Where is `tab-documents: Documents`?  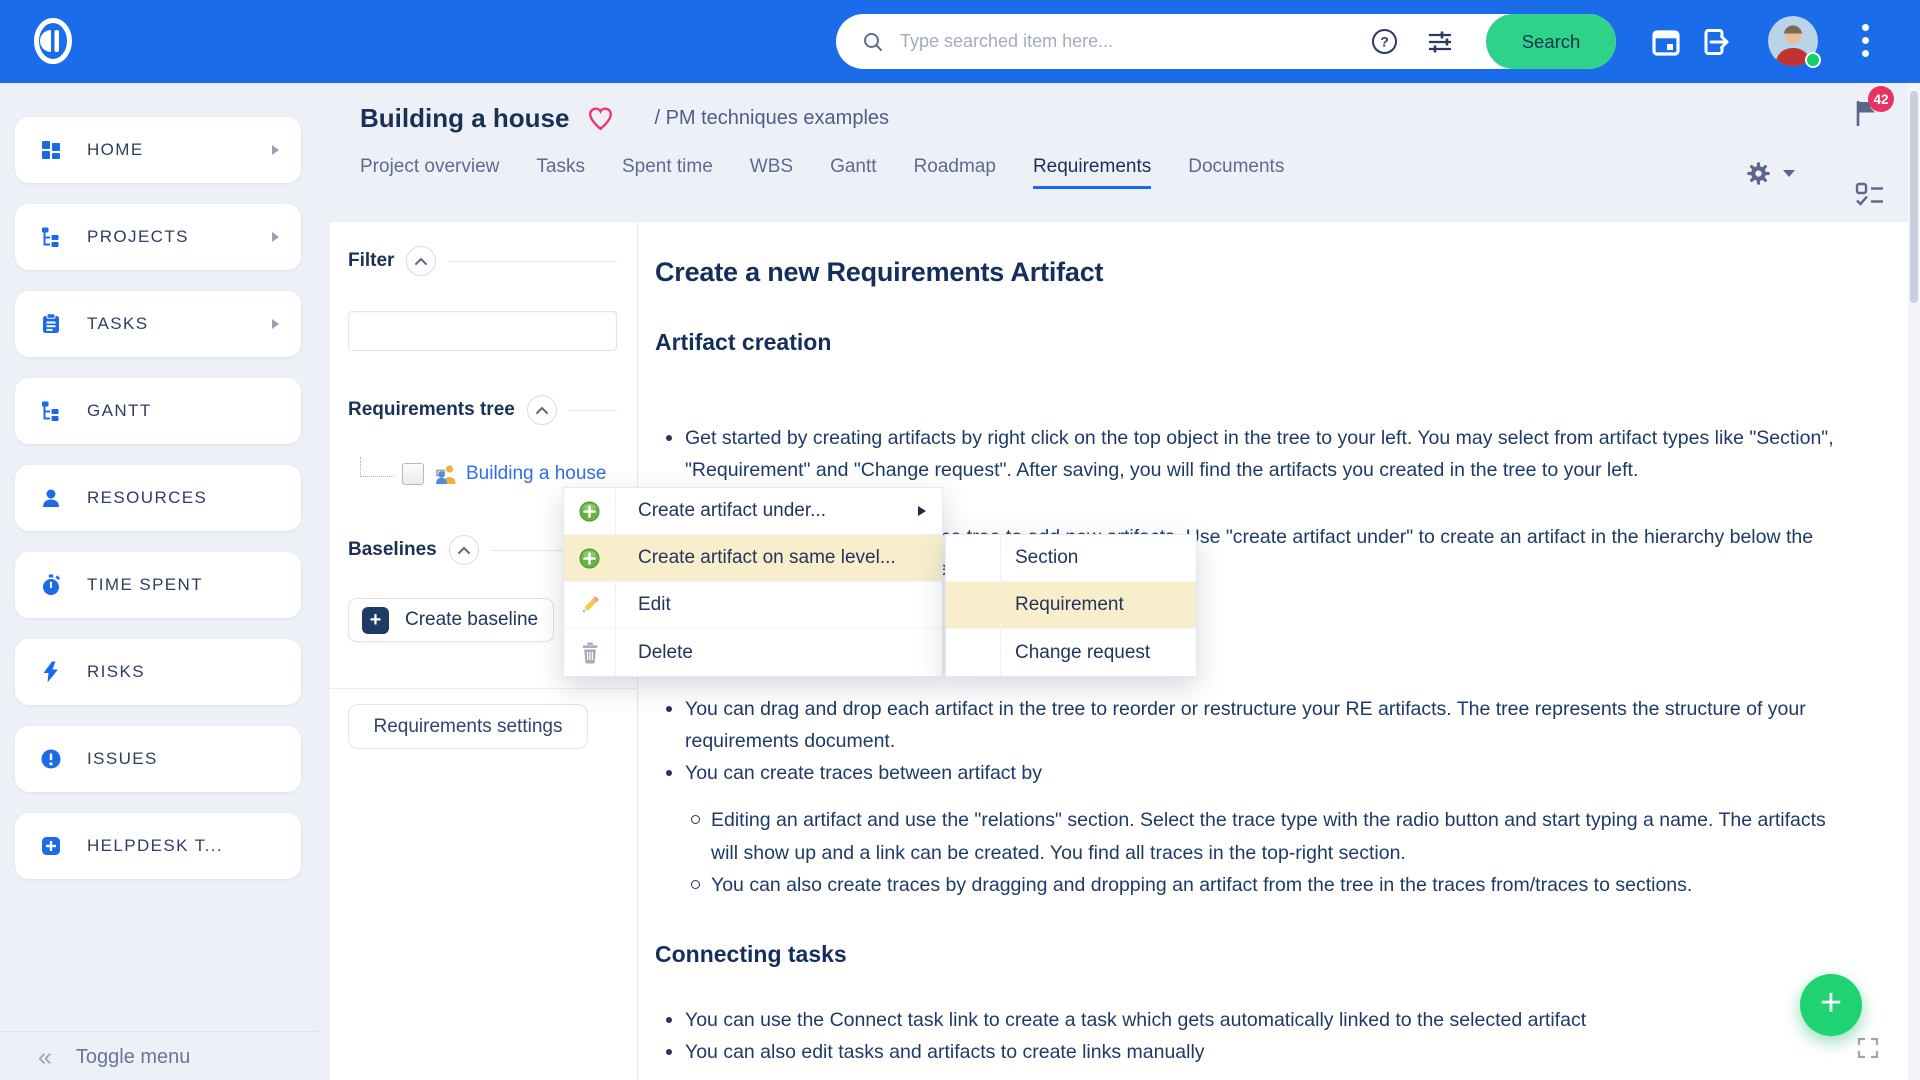 tab-documents: Documents is located at coordinates (1236, 172).